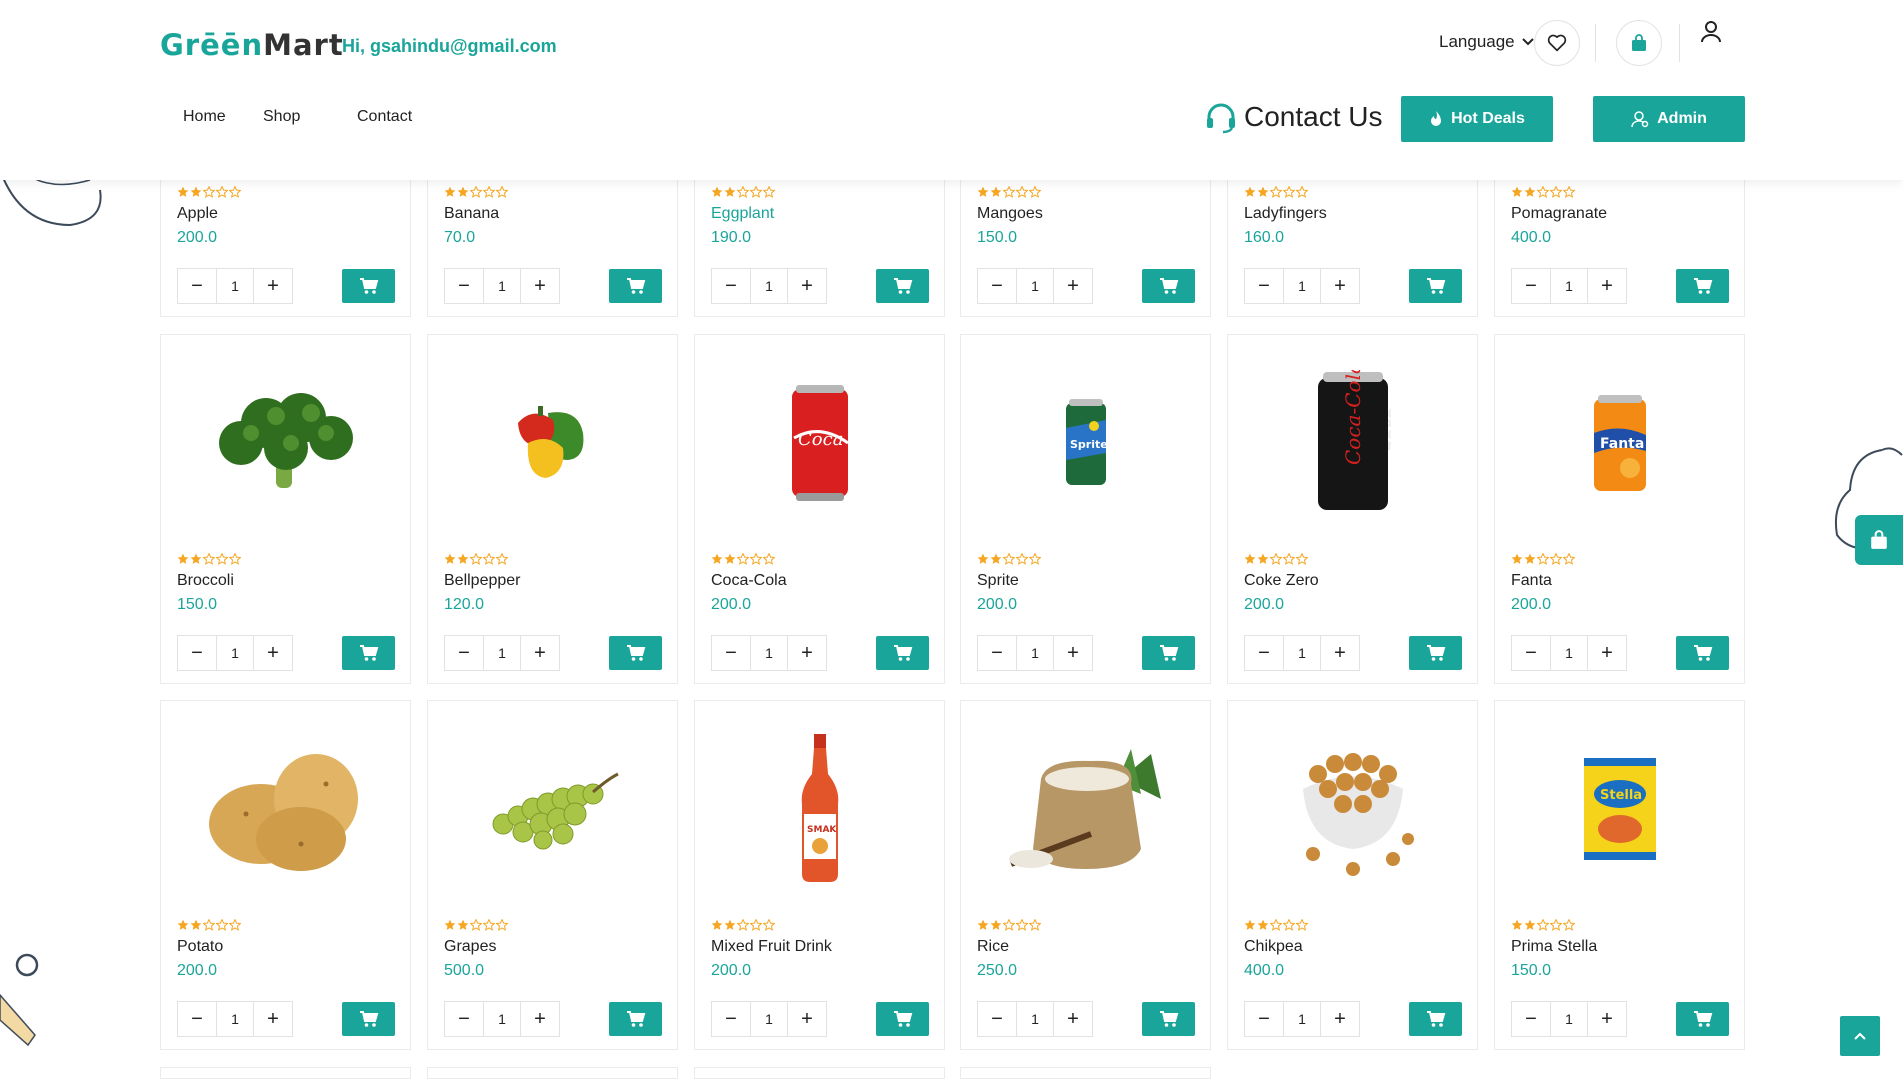  Describe the element at coordinates (1477, 119) in the screenshot. I see `hot-deals-button: Hot Deals` at that location.